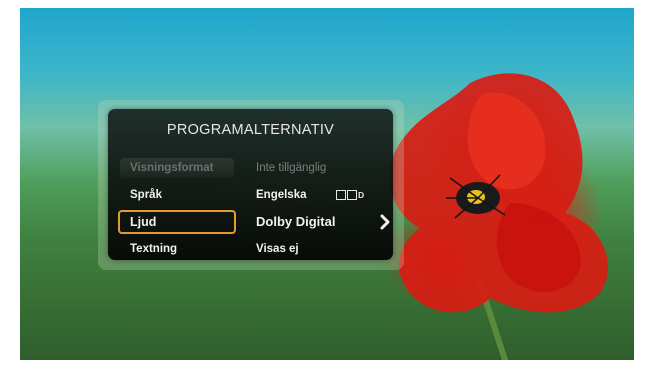 Image resolution: width=652 pixels, height=370 pixels. I want to click on menu-title: PROGRAMALTERNATIV, so click(250, 130).